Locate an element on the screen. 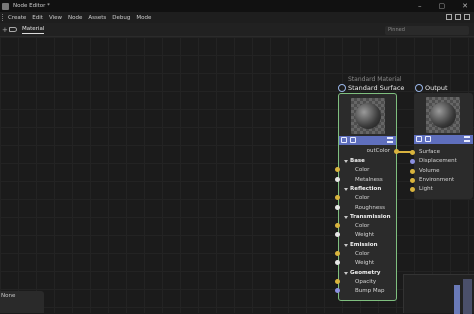 The height and width of the screenshot is (314, 474). output-preview is located at coordinates (443, 115).